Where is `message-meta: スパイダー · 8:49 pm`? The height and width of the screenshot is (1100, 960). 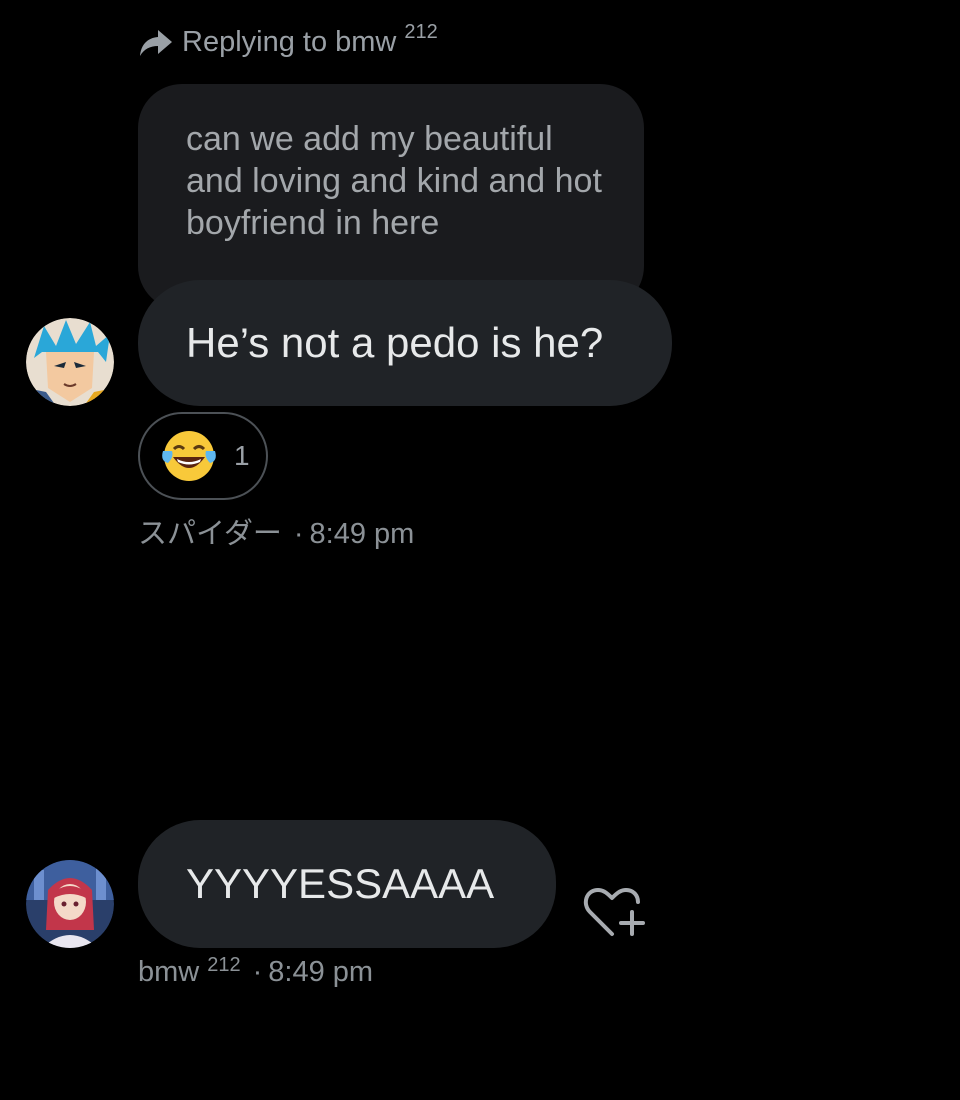
message-meta: スパイダー · 8:49 pm is located at coordinates (276, 531).